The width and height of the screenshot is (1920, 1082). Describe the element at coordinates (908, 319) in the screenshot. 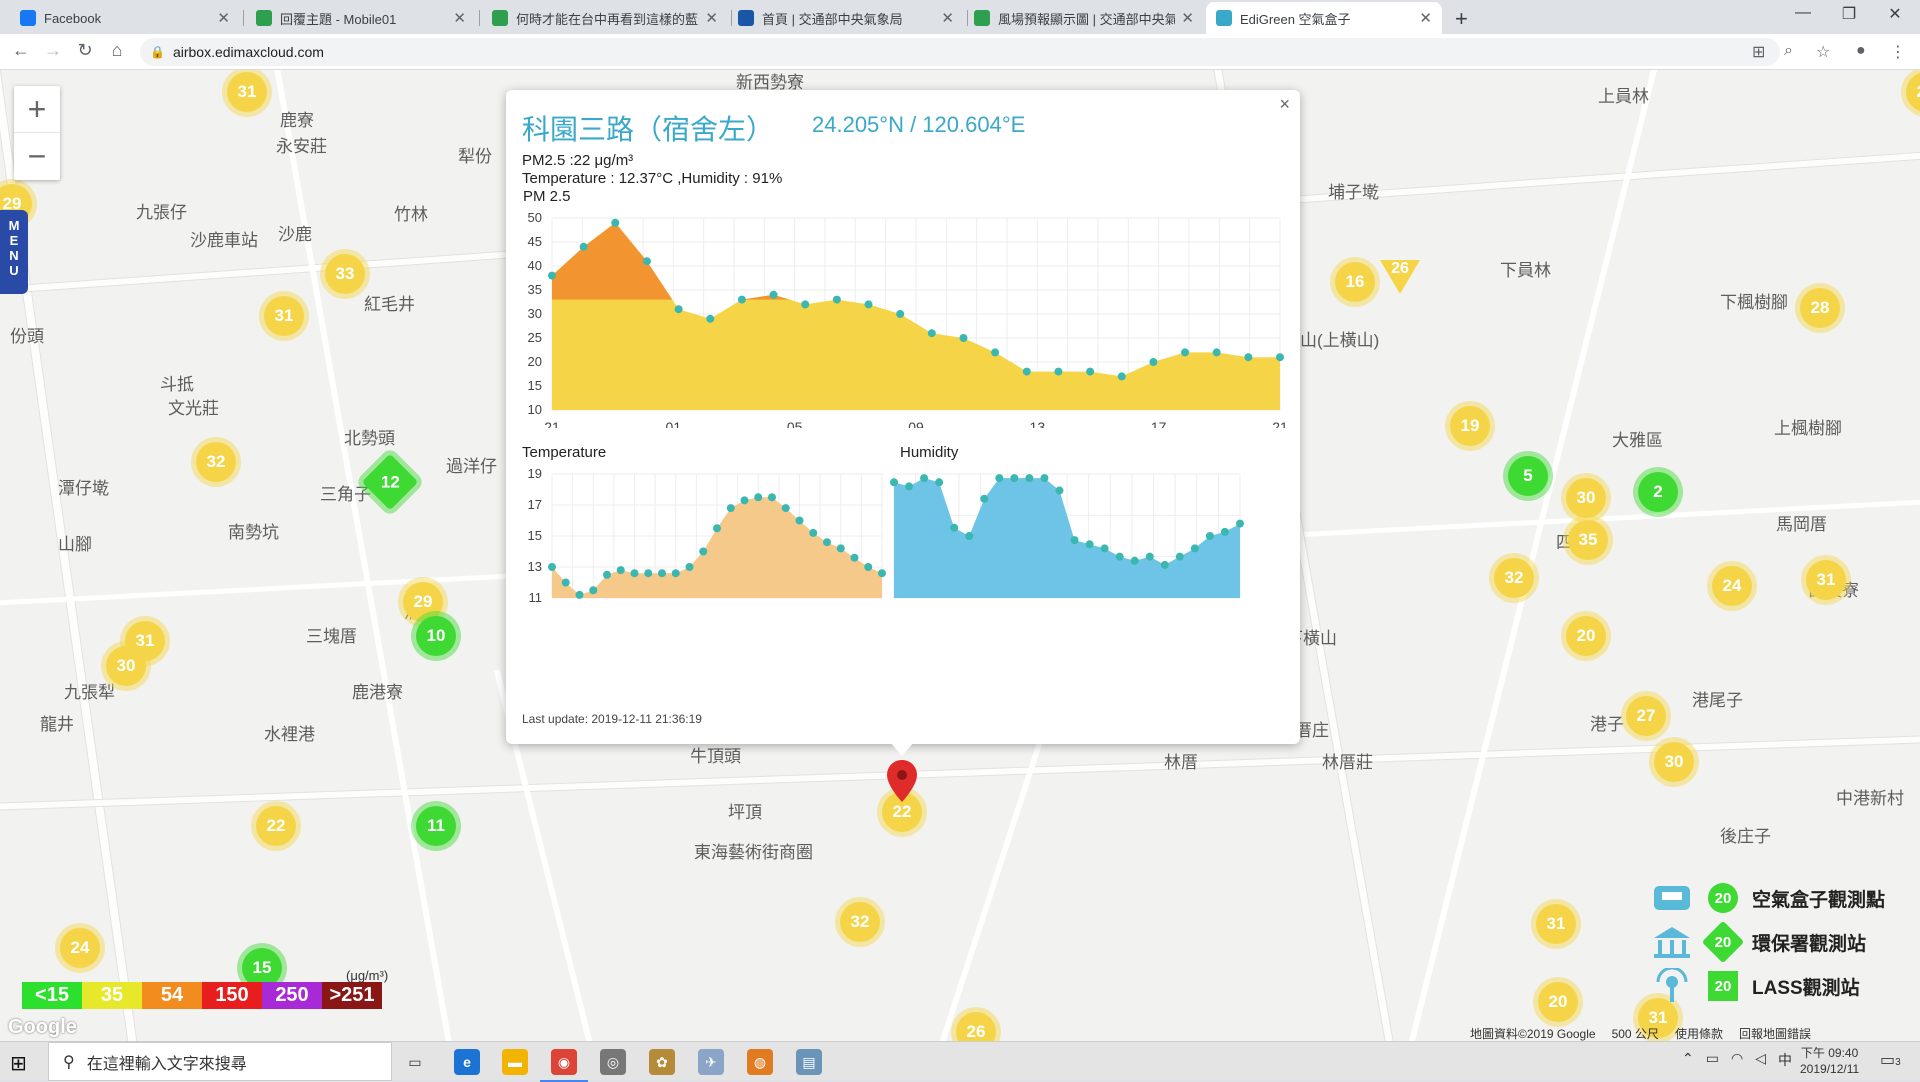

I see `pm25-chart: 10 15 20 25 30 35 40 45 50 21 01 05 09 13 17 21` at that location.